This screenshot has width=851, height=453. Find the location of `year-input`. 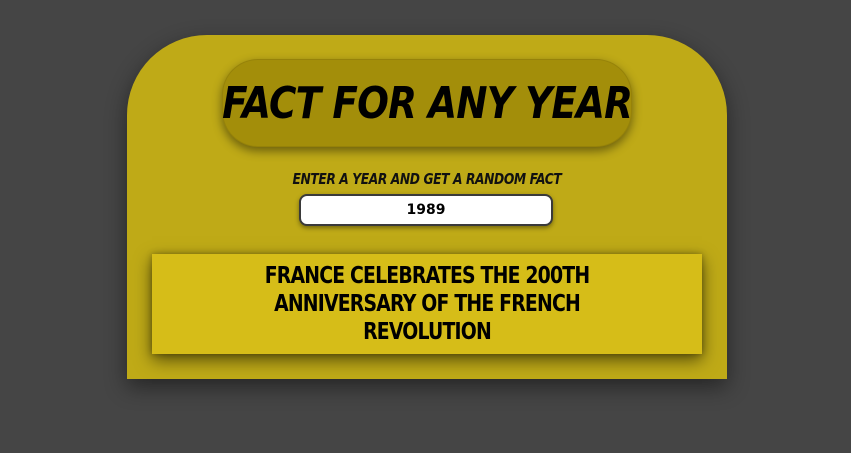

year-input is located at coordinates (426, 210).